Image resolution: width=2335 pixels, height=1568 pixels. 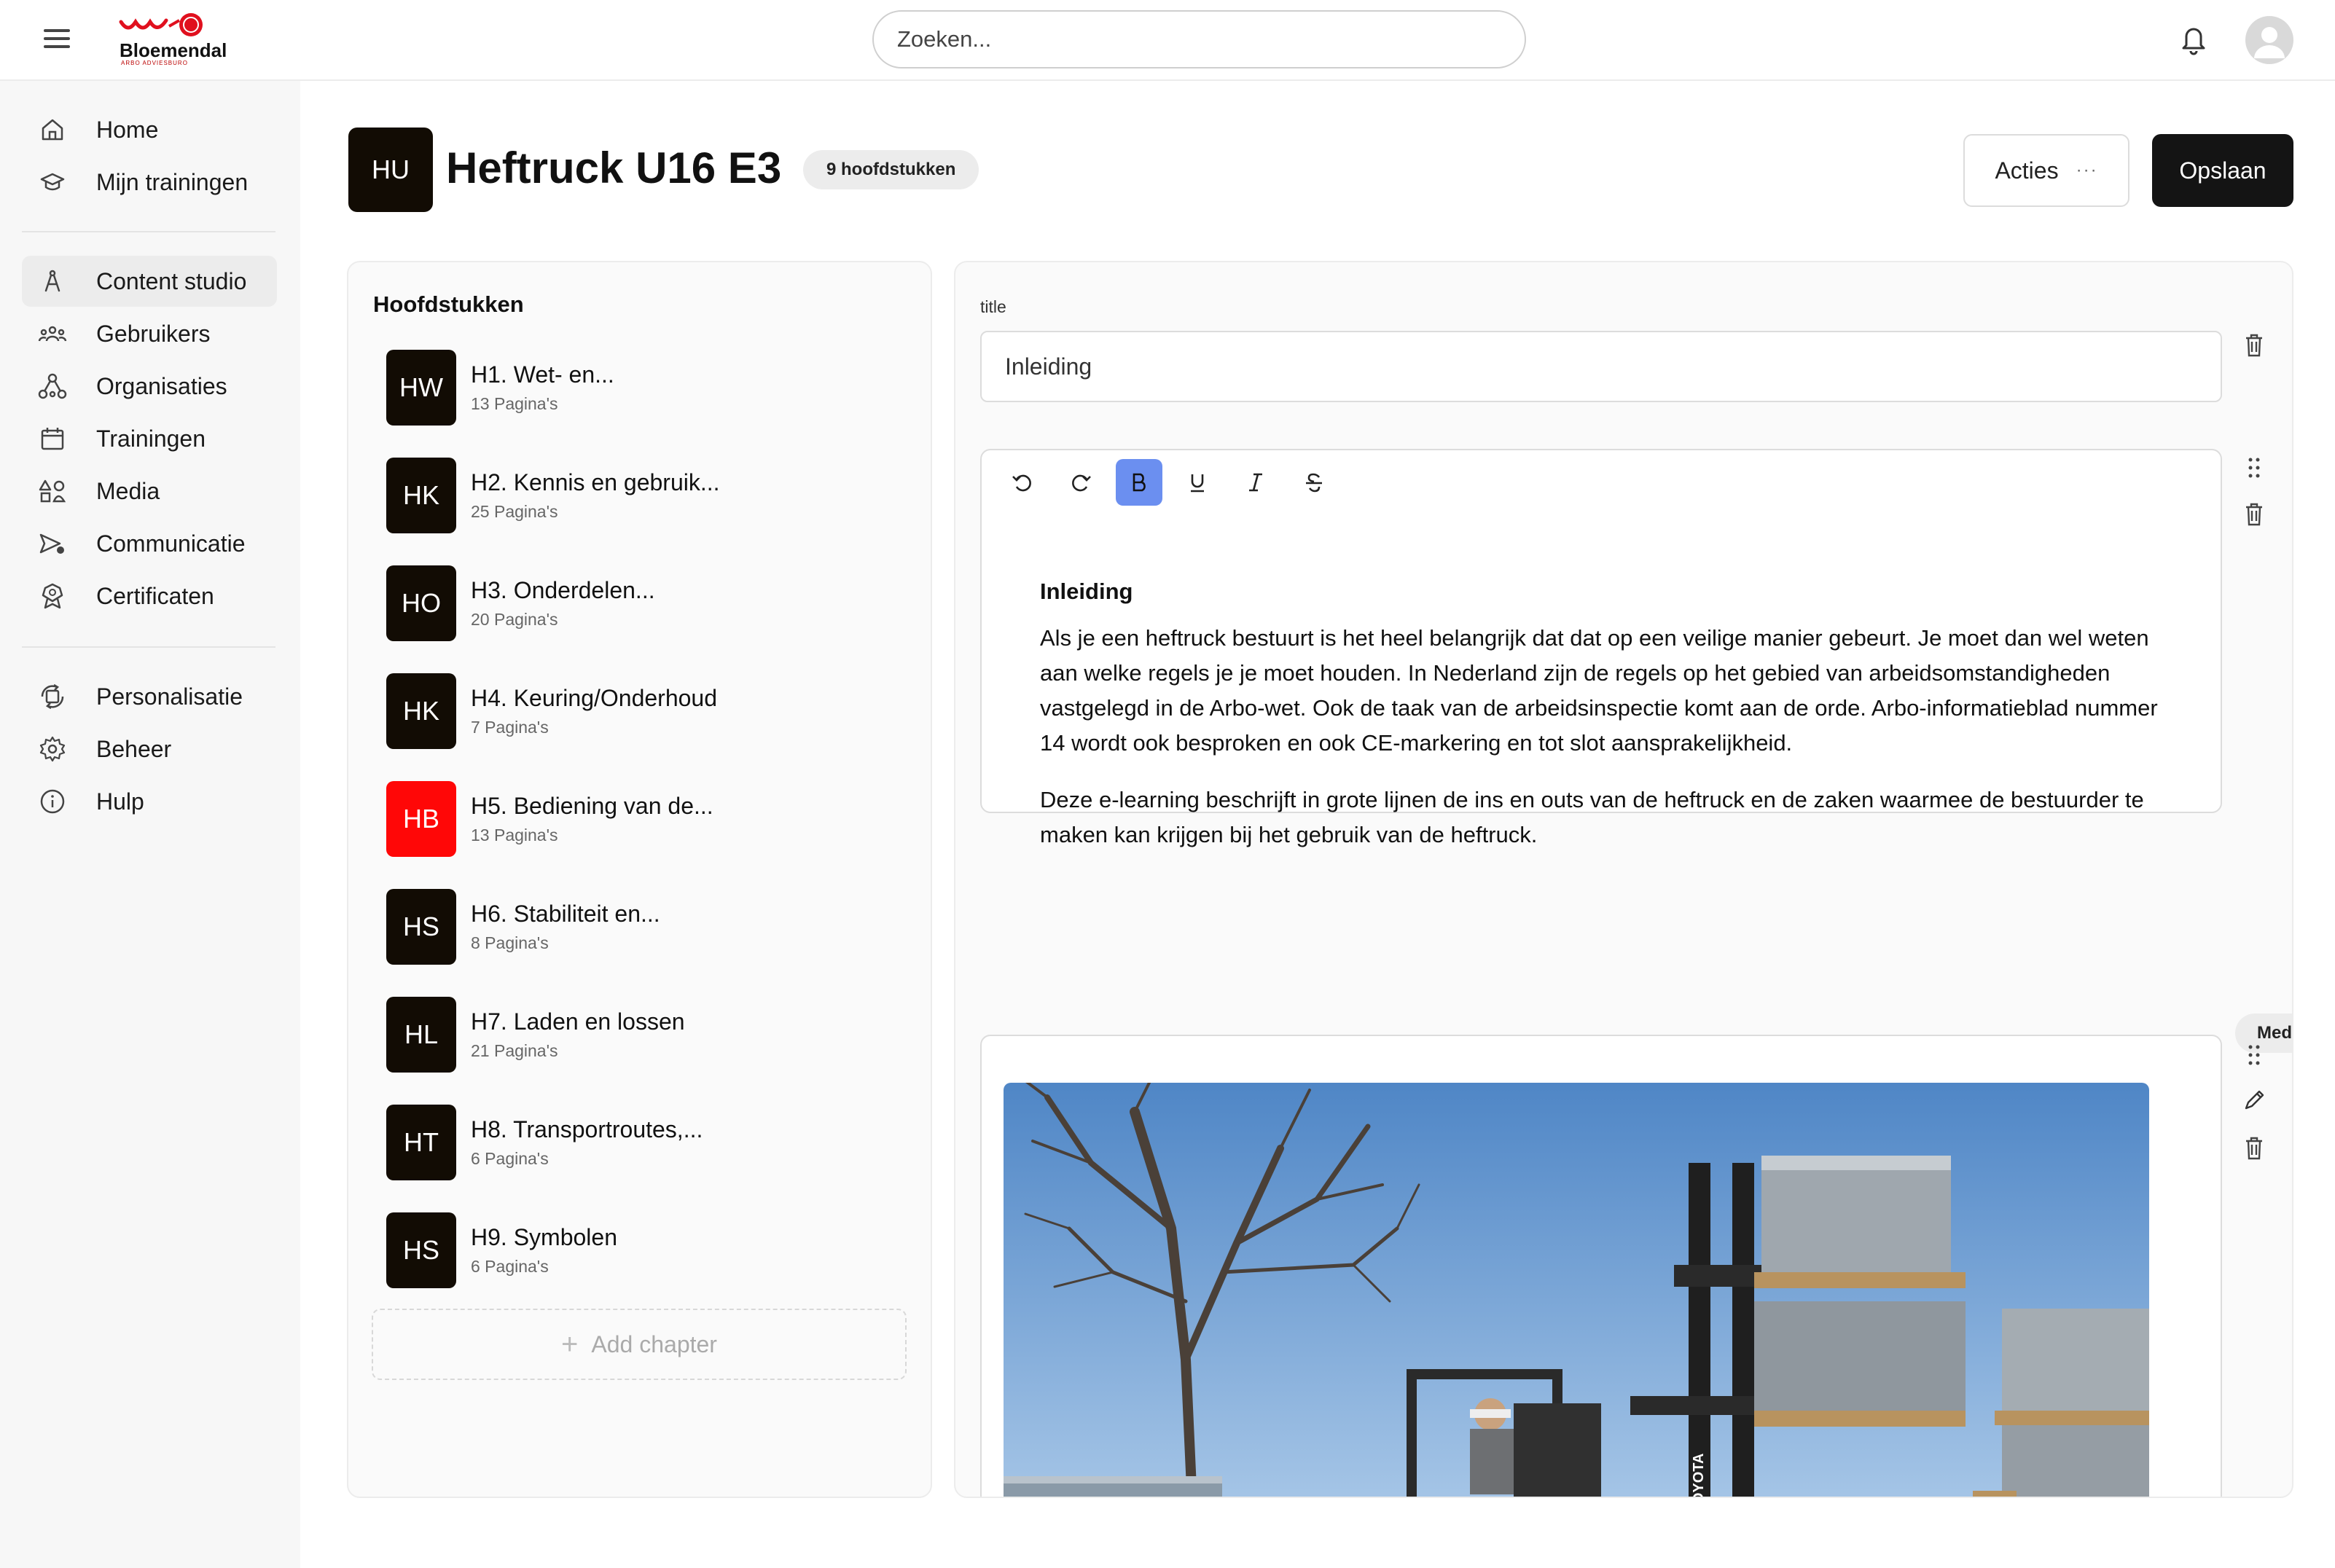 What do you see at coordinates (1601, 366) in the screenshot?
I see `title-field` at bounding box center [1601, 366].